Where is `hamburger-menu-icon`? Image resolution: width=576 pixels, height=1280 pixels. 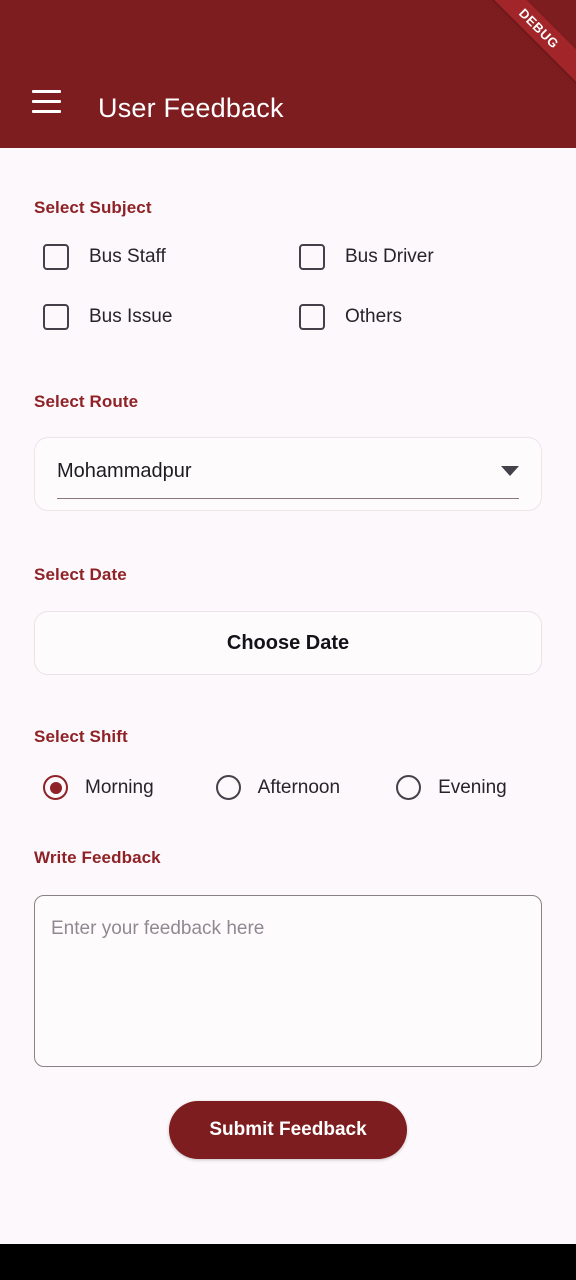 hamburger-menu-icon is located at coordinates (46, 101).